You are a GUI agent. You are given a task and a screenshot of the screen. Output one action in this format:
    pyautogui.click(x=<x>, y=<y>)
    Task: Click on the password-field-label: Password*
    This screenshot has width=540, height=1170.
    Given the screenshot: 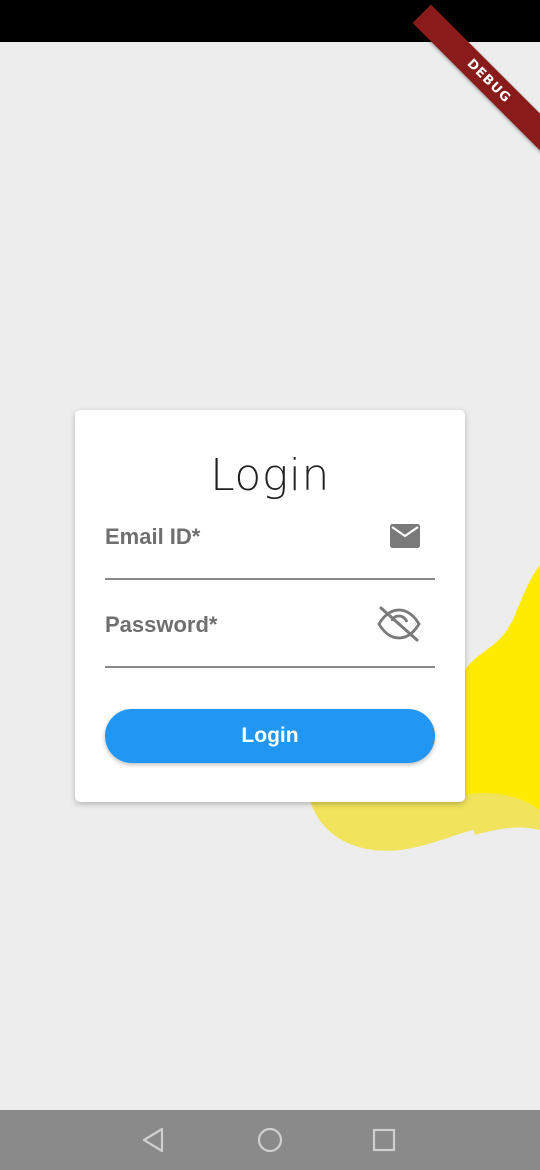 What is the action you would take?
    pyautogui.click(x=161, y=624)
    